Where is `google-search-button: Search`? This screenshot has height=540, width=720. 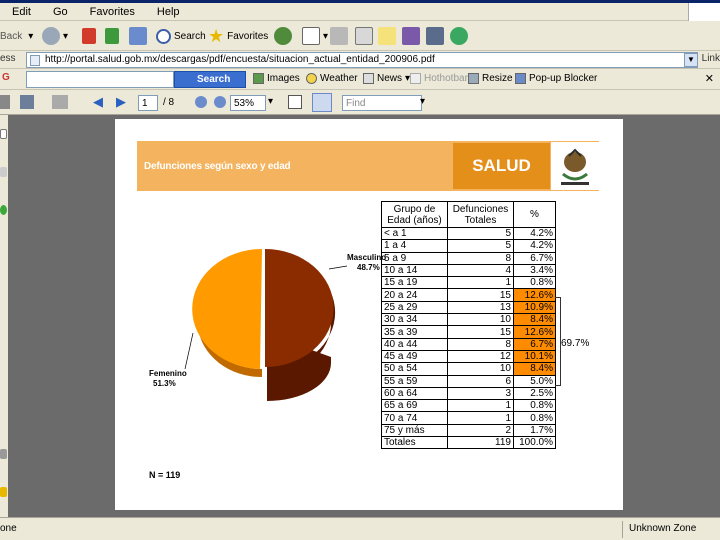
google-search-button: Search is located at coordinates (210, 79).